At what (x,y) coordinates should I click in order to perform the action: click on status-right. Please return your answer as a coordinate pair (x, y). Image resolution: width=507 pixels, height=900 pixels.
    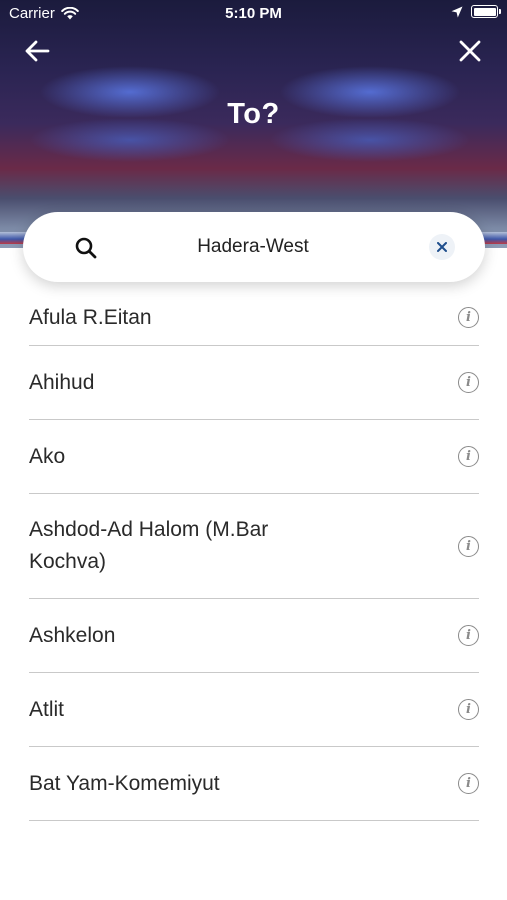
    Looking at the image, I should click on (476, 11).